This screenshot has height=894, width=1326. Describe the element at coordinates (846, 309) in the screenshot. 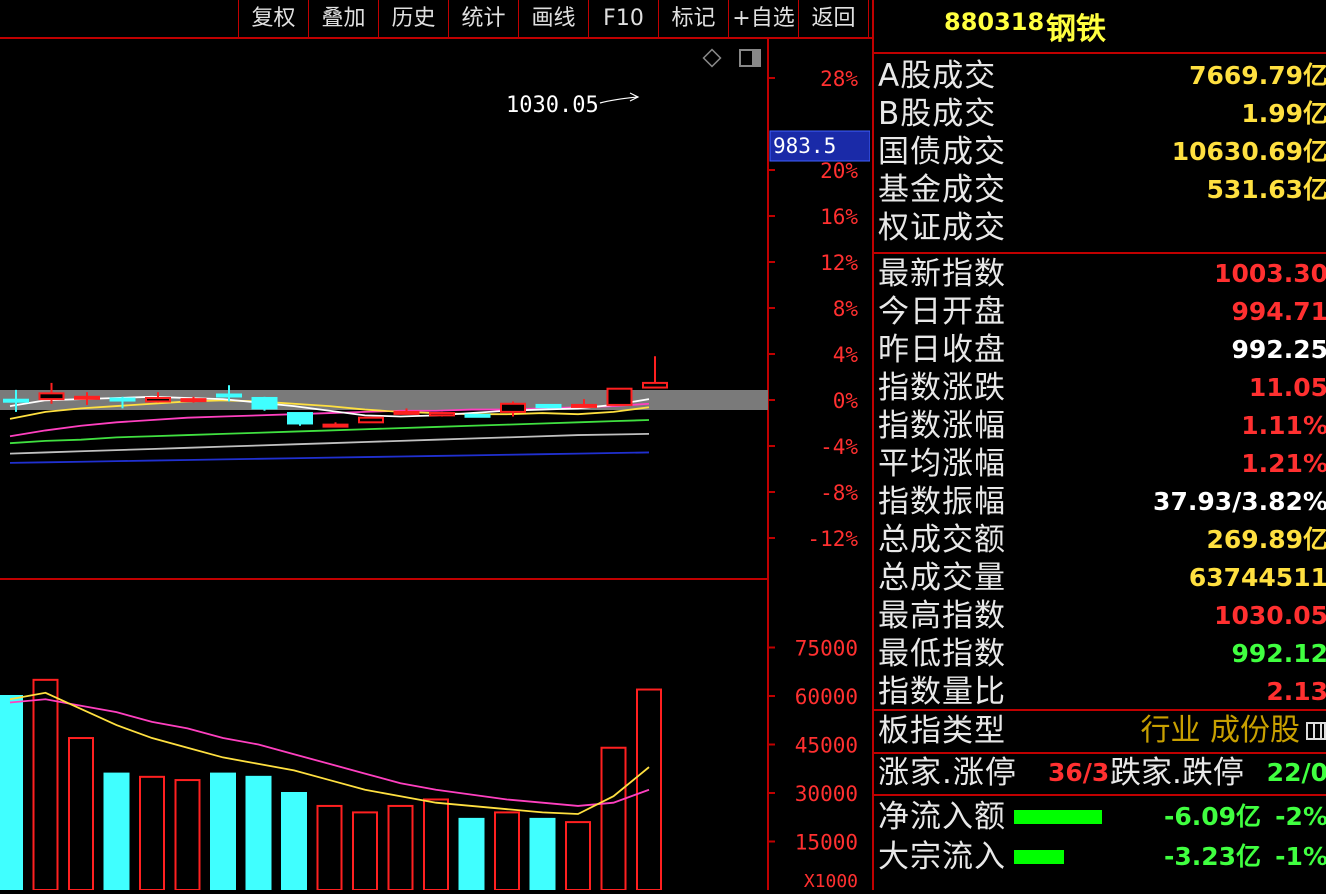

I see `price-tick-label: 8%` at that location.